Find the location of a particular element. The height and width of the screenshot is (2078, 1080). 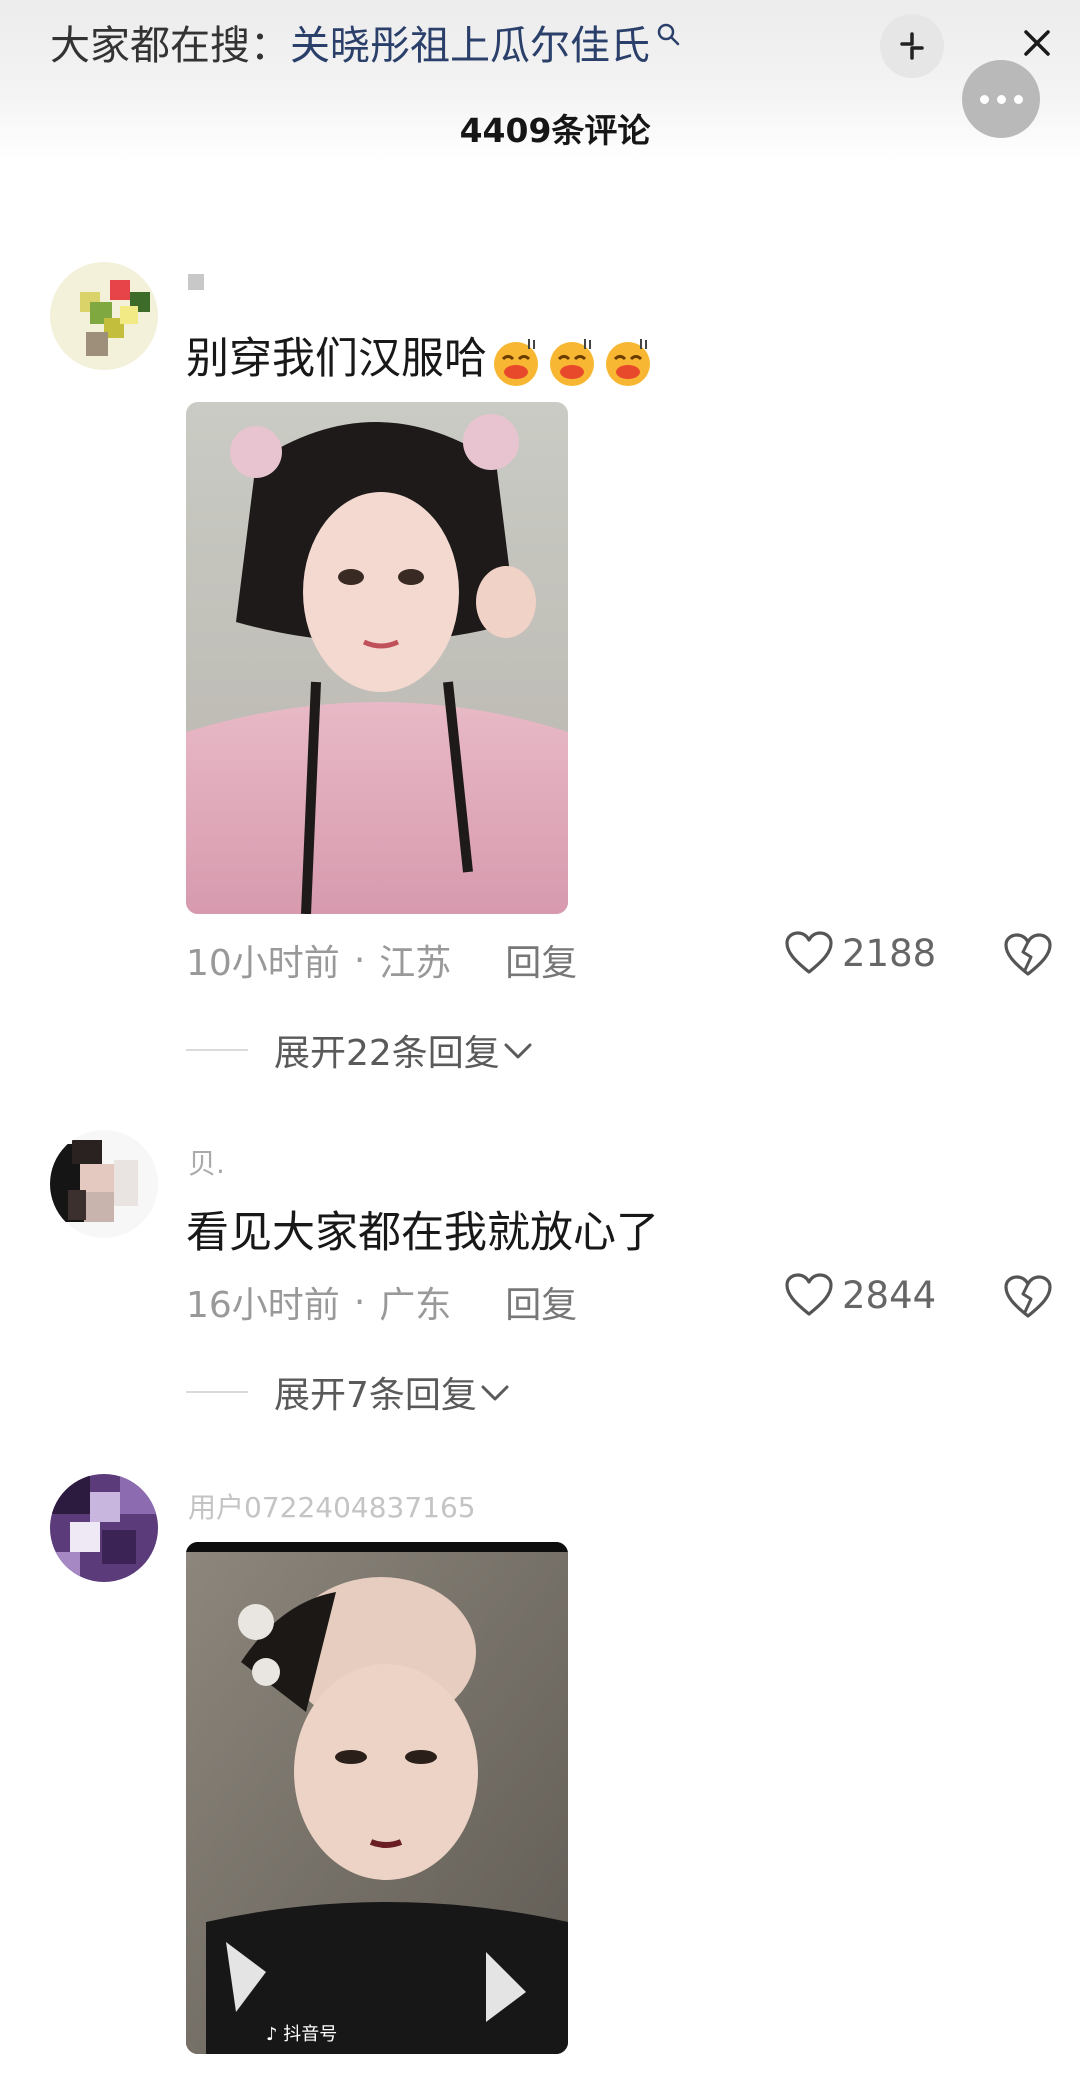

like-button: 2844 is located at coordinates (860, 1295).